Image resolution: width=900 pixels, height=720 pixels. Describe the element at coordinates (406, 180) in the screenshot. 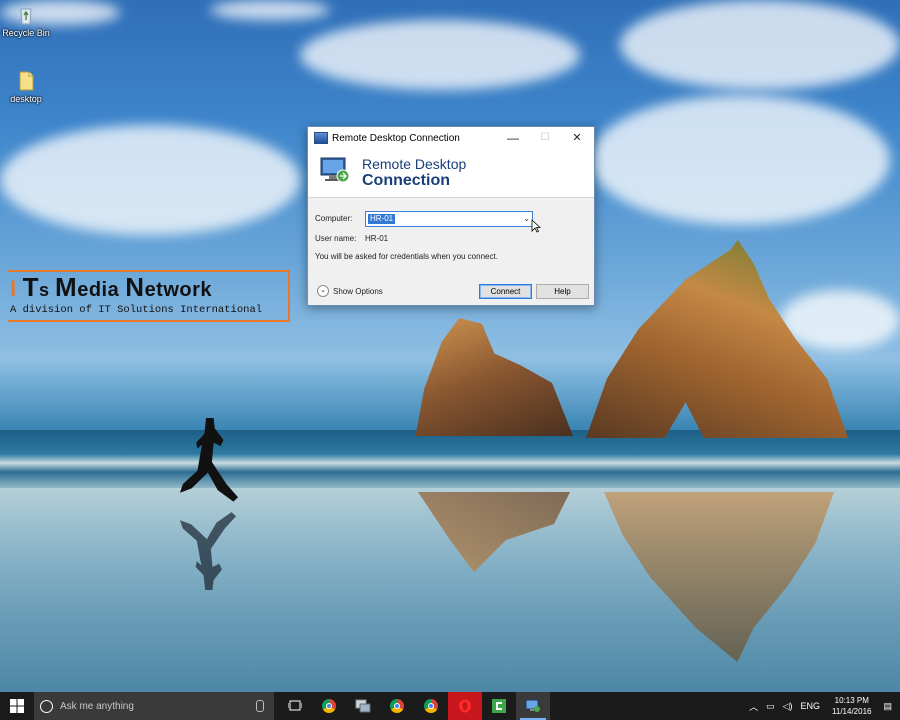

I see `banner-title-line2: Connection` at that location.